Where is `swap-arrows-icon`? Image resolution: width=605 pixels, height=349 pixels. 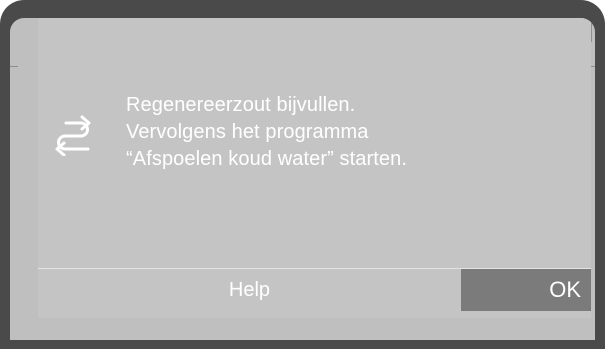 swap-arrows-icon is located at coordinates (73, 135).